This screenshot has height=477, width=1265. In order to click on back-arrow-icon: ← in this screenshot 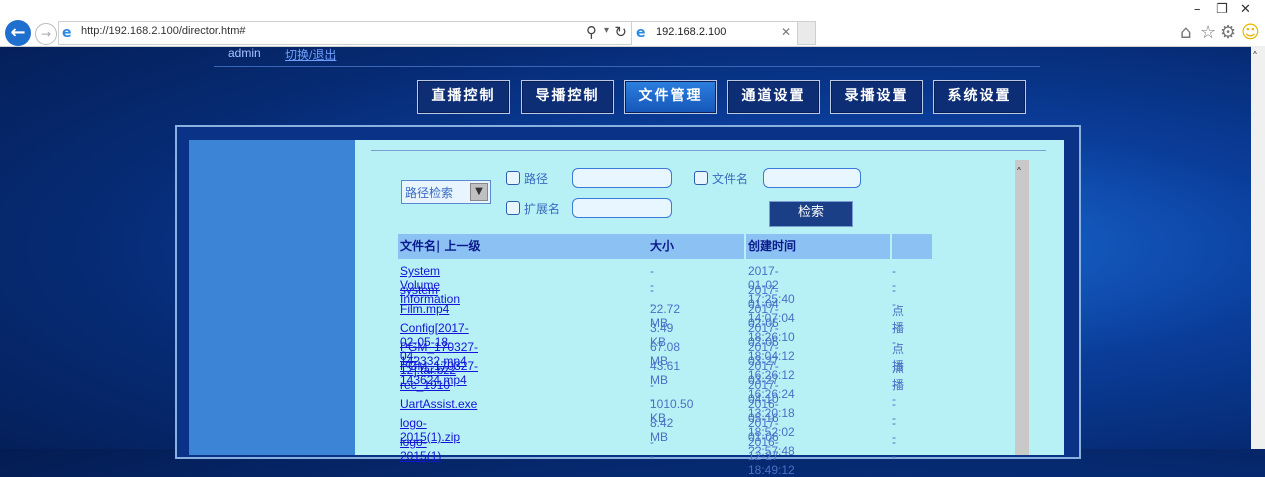, I will do `click(18, 33)`.